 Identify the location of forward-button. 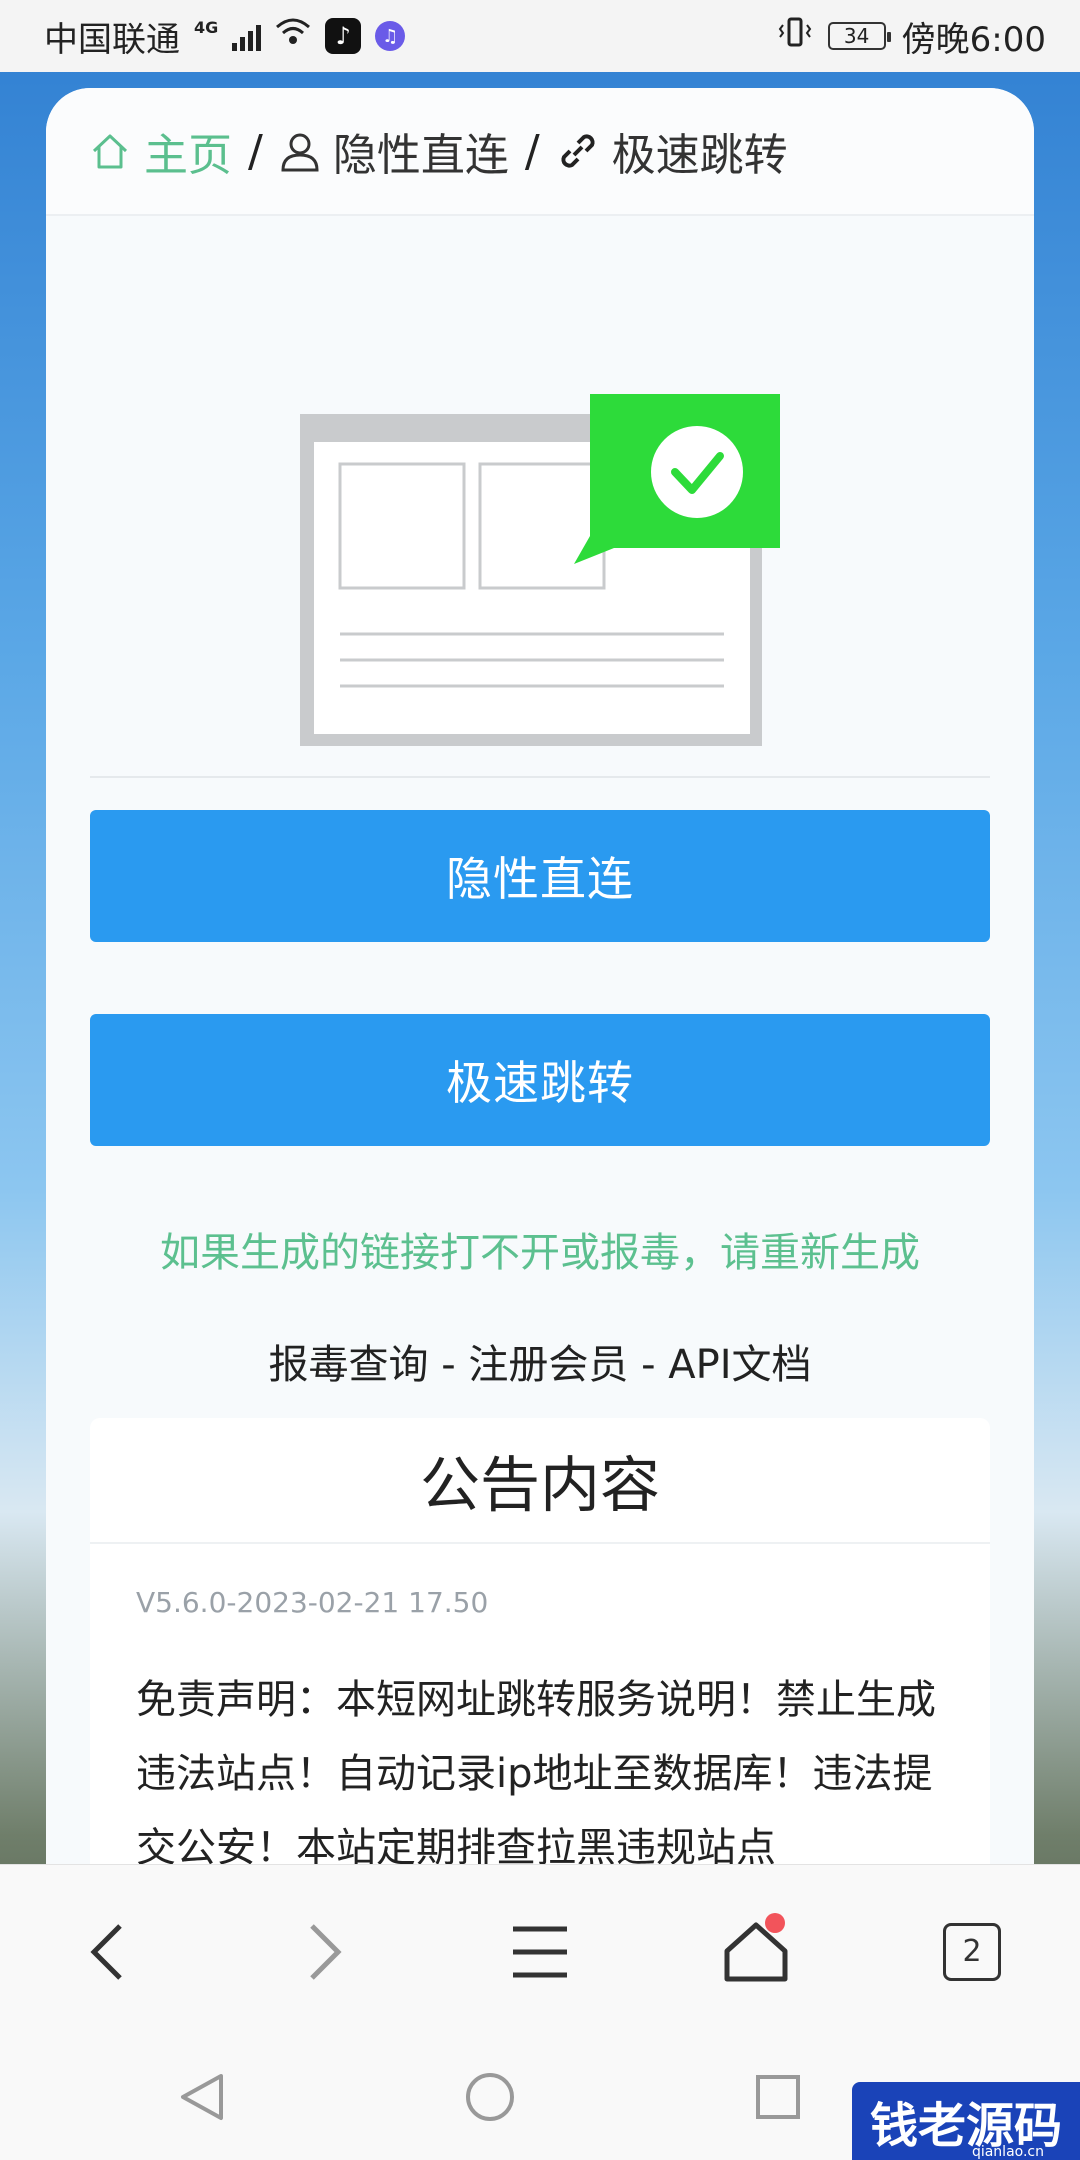
(324, 1952).